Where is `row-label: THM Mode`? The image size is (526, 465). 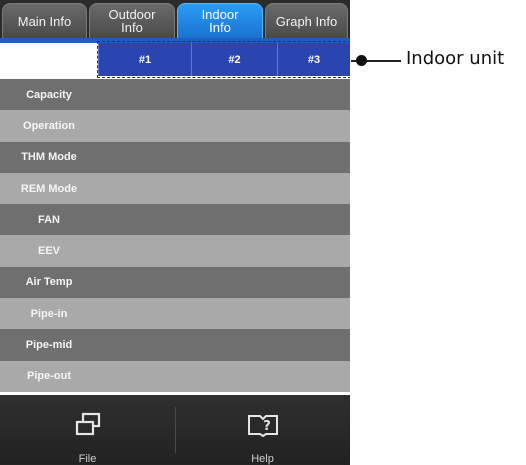
row-label: THM Mode is located at coordinates (49, 157).